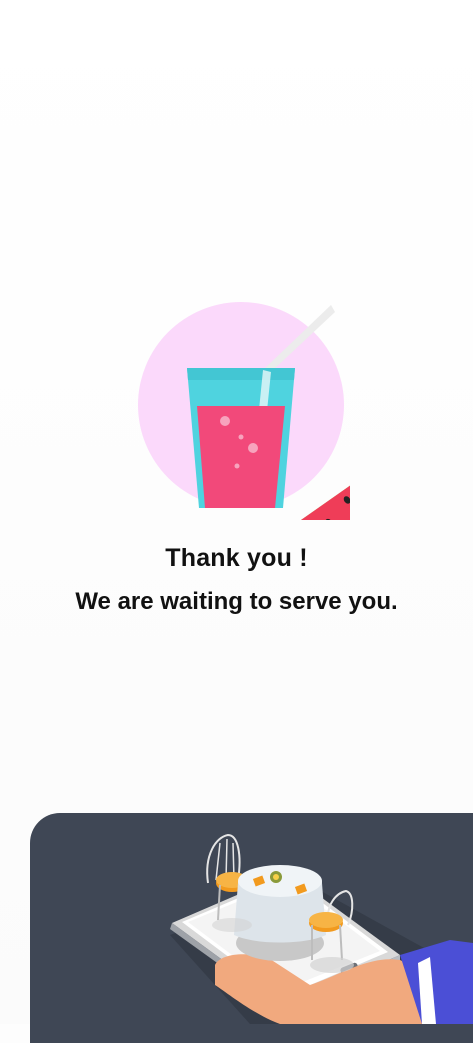 The image size is (473, 1043). What do you see at coordinates (236, 601) in the screenshot?
I see `waiting-message: We are waiting to serve you.` at bounding box center [236, 601].